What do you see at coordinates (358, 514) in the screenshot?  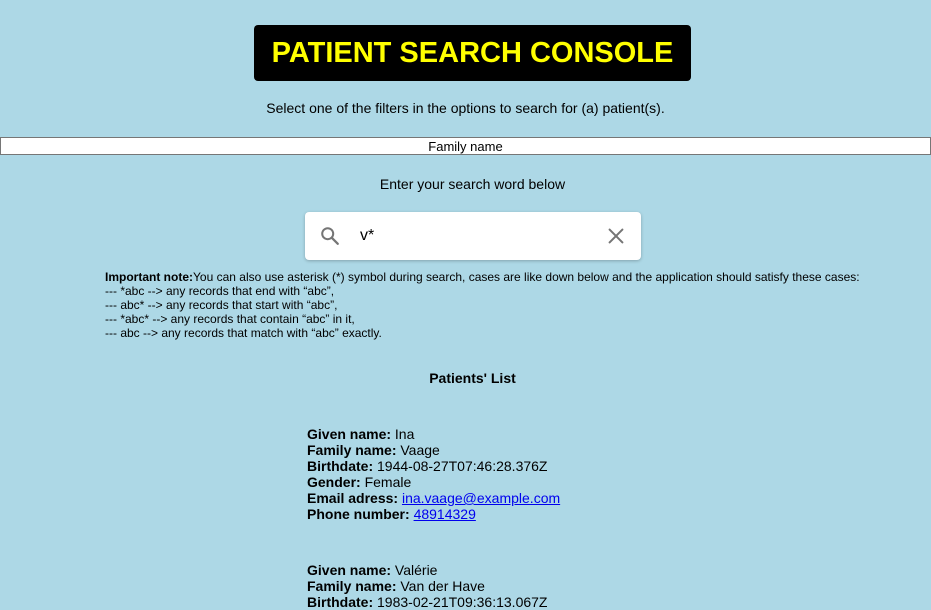 I see `phone-label: Phone number:` at bounding box center [358, 514].